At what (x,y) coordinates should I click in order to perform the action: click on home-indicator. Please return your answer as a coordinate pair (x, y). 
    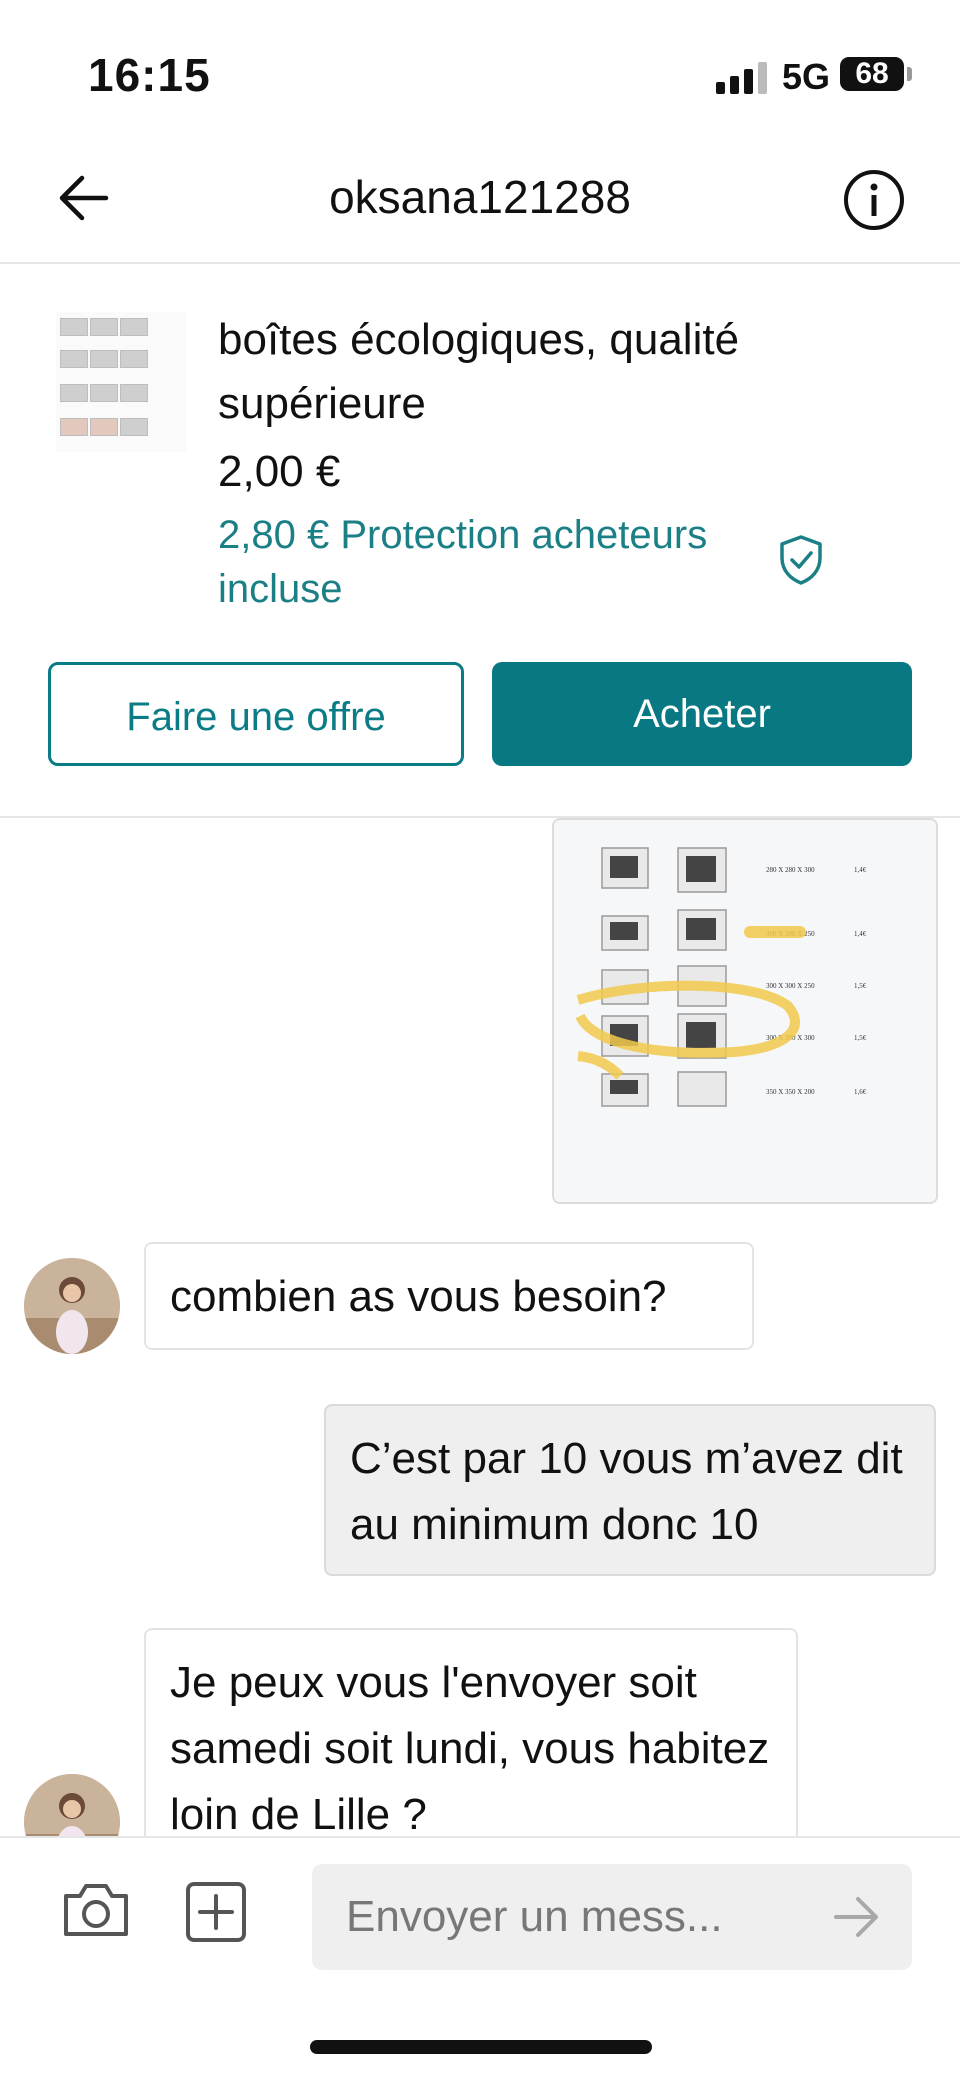
    Looking at the image, I should click on (481, 2047).